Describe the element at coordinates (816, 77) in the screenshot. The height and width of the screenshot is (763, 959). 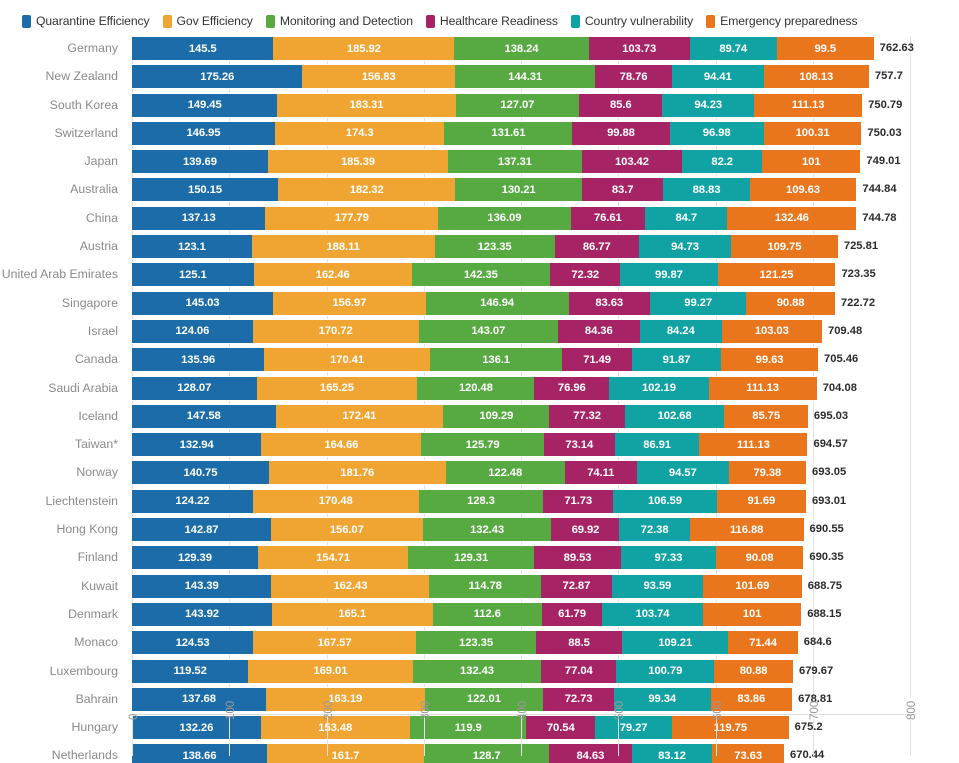
I see `bar-segment: 108.13` at that location.